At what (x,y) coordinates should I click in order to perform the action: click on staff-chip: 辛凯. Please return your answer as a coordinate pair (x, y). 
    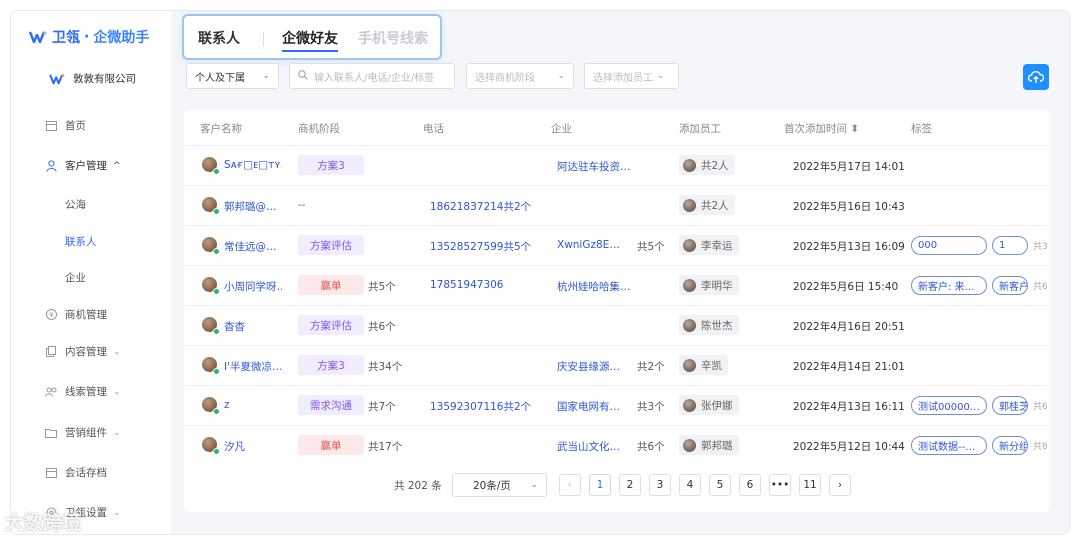
    Looking at the image, I should click on (703, 365).